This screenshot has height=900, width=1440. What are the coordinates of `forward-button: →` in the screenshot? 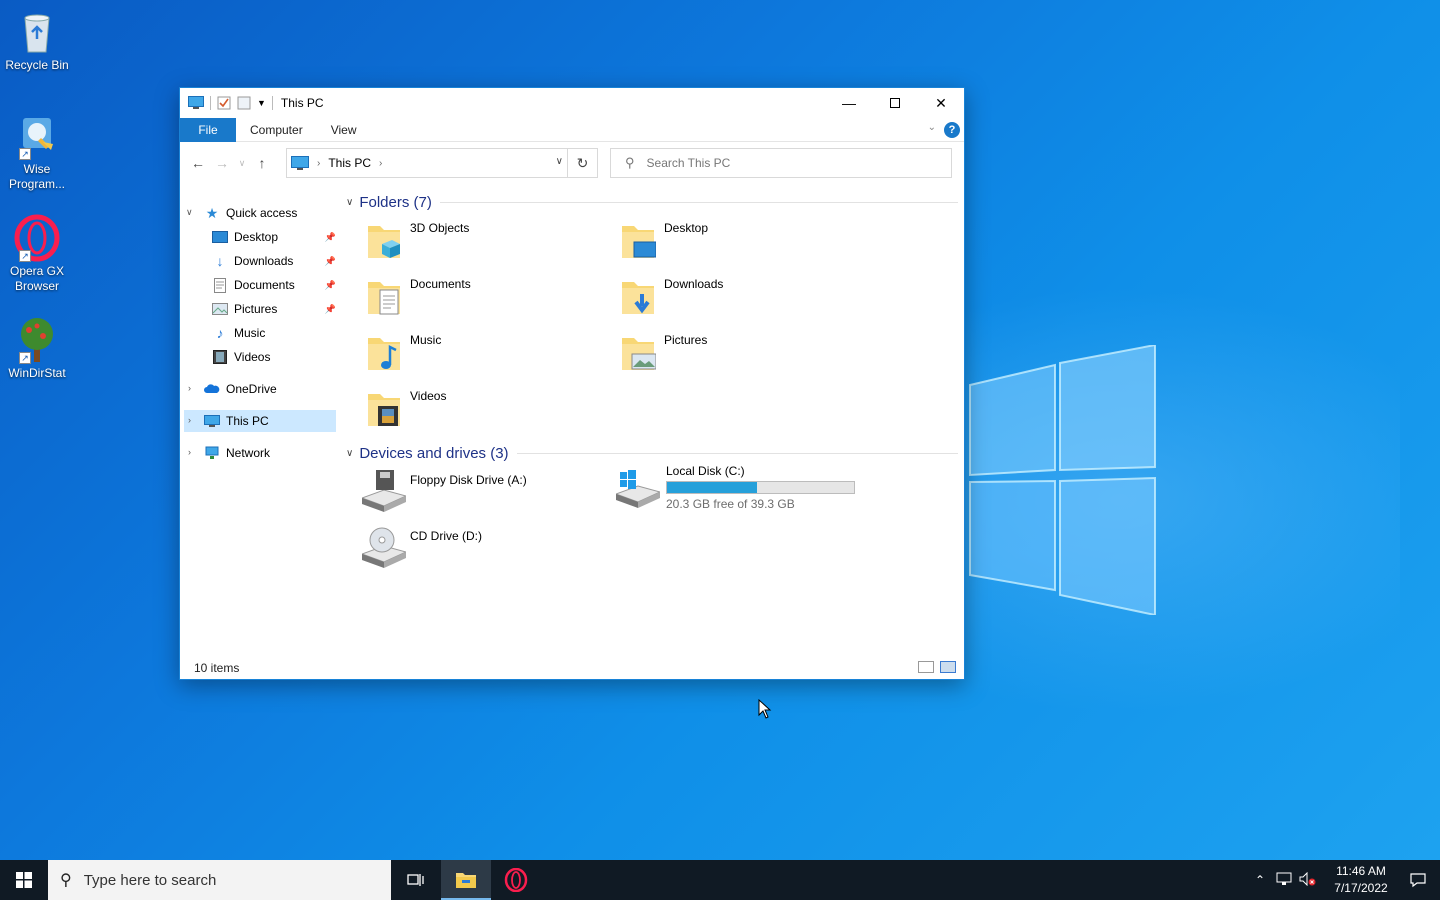 It's located at (222, 163).